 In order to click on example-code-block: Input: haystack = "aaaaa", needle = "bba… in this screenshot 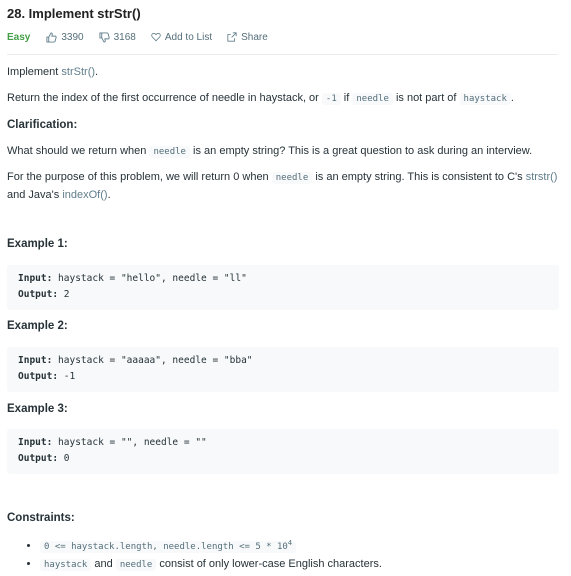, I will do `click(283, 369)`.